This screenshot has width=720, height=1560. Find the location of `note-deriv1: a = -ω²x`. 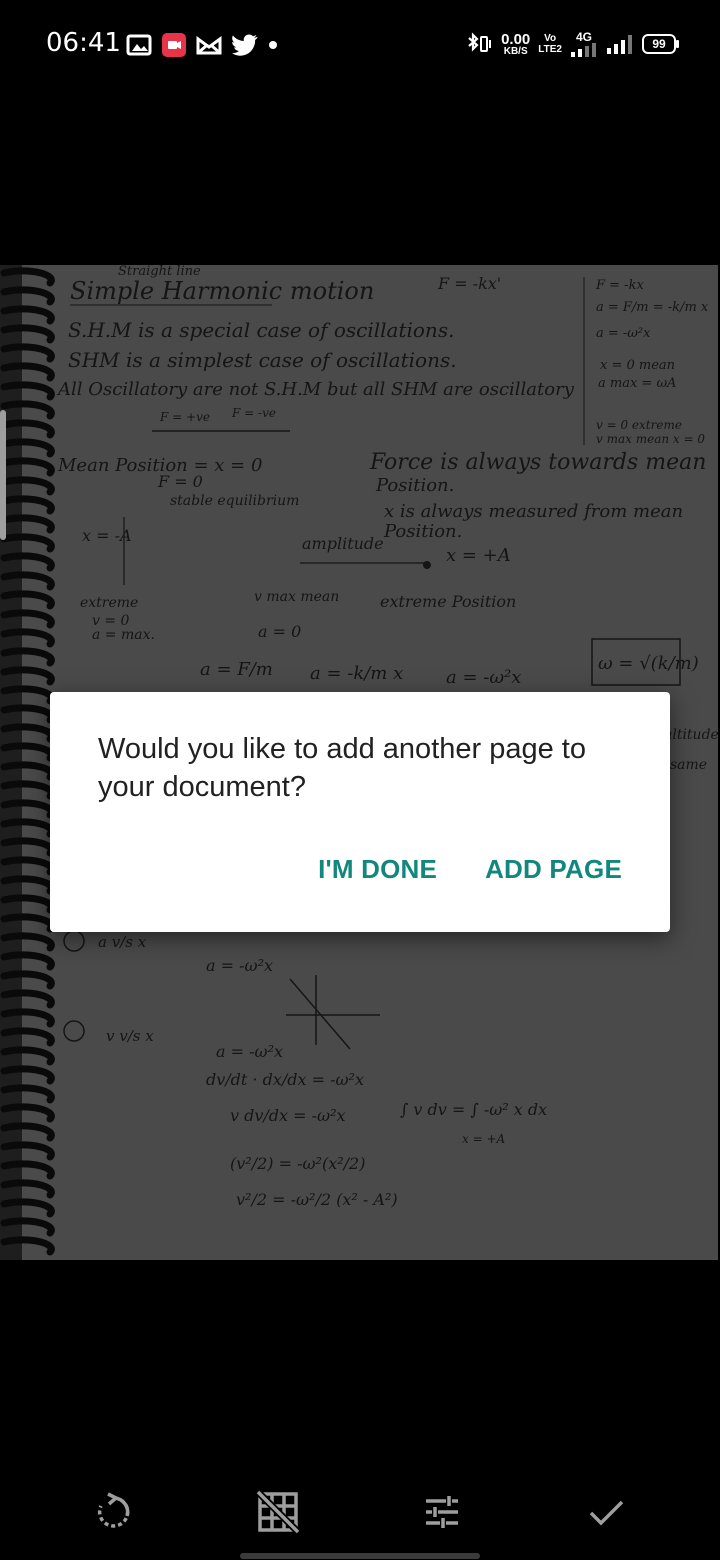

note-deriv1: a = -ω²x is located at coordinates (249, 1051).